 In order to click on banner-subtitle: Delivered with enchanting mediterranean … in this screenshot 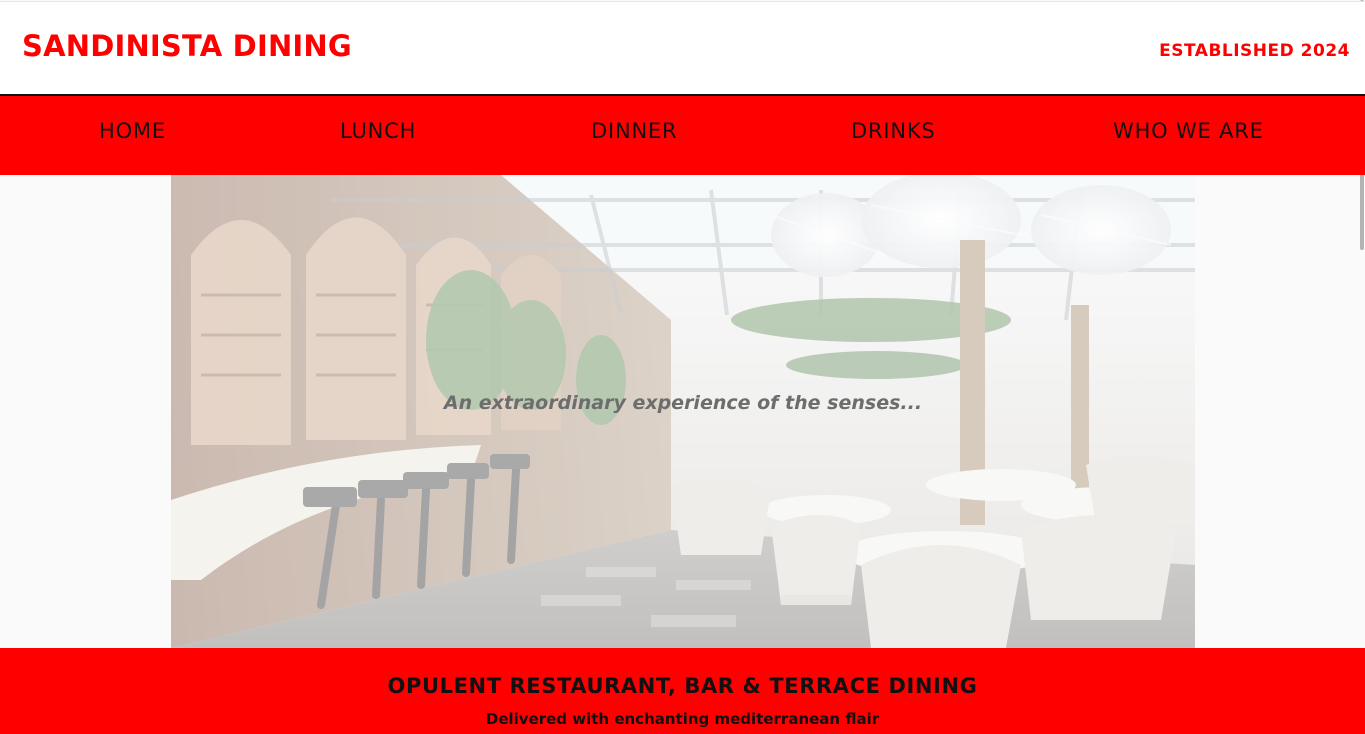, I will do `click(682, 719)`.